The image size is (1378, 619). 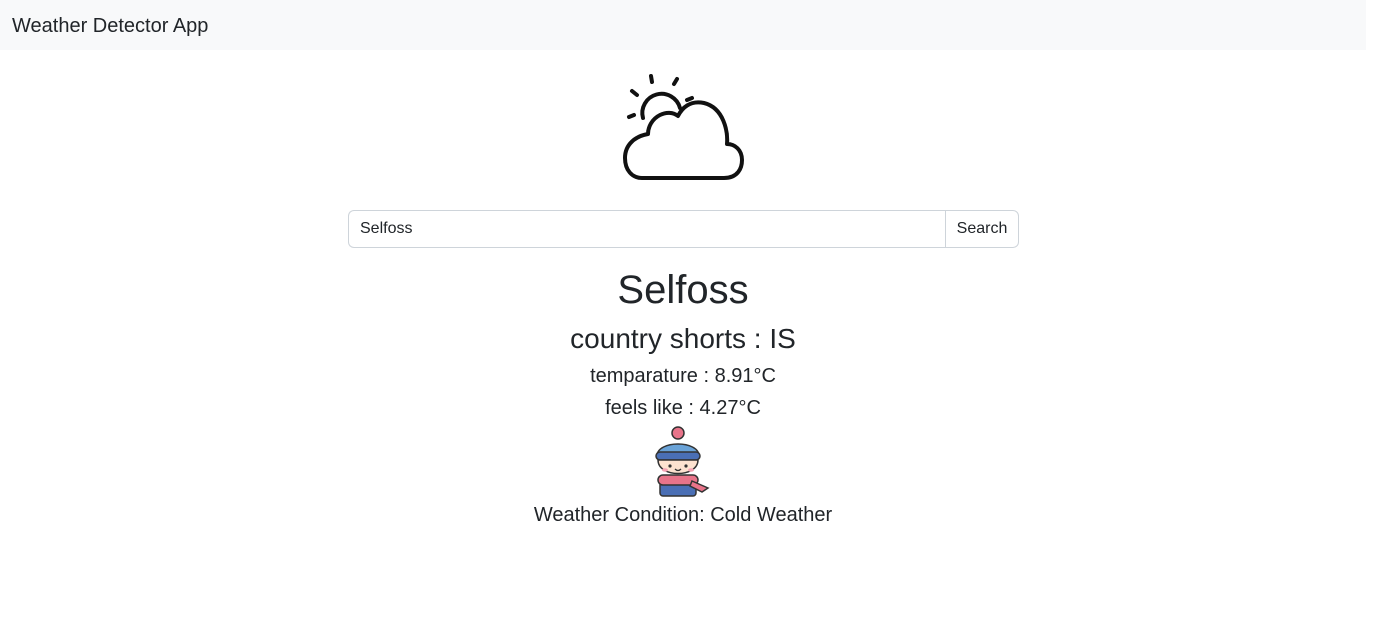 I want to click on temperature: temparature : 8.91°C, so click(x=683, y=376).